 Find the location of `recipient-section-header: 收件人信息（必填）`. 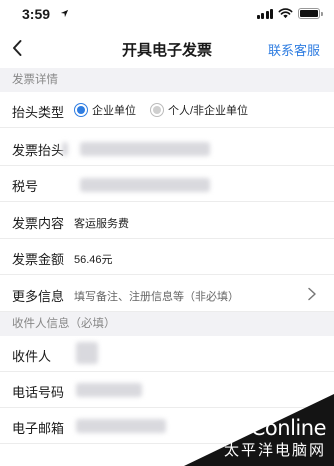

recipient-section-header: 收件人信息（必填） is located at coordinates (167, 324).